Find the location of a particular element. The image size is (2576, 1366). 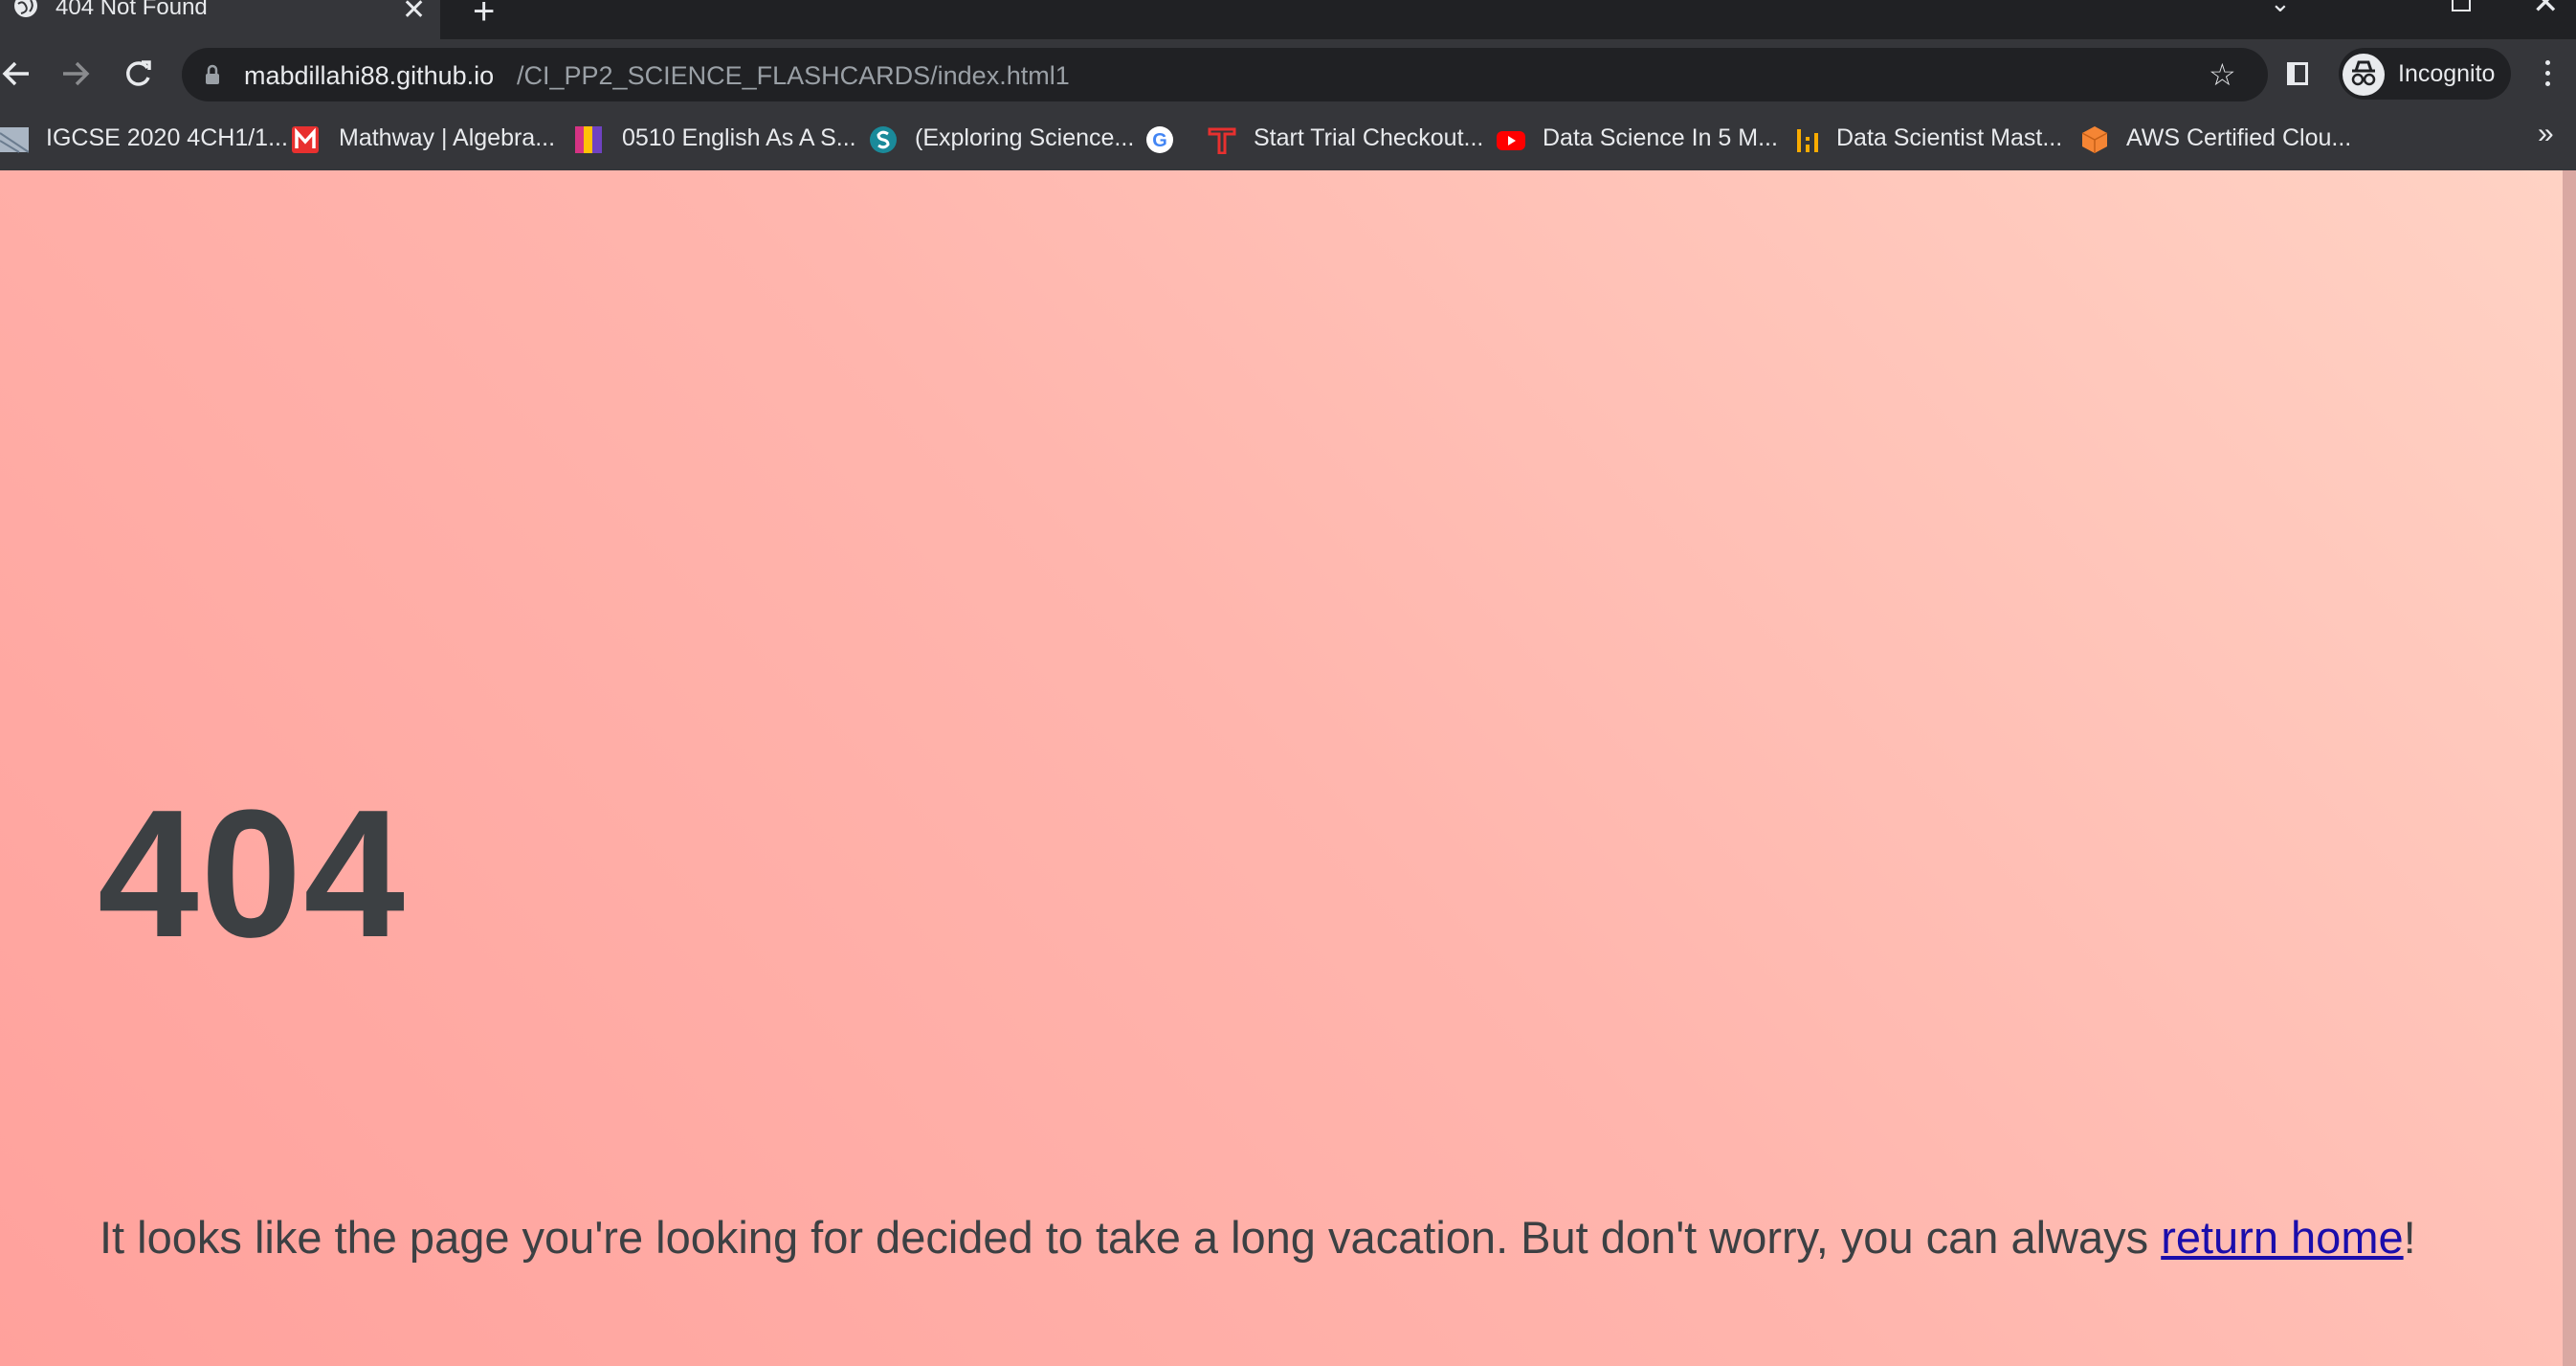

new-tab-button: + is located at coordinates (484, 15).